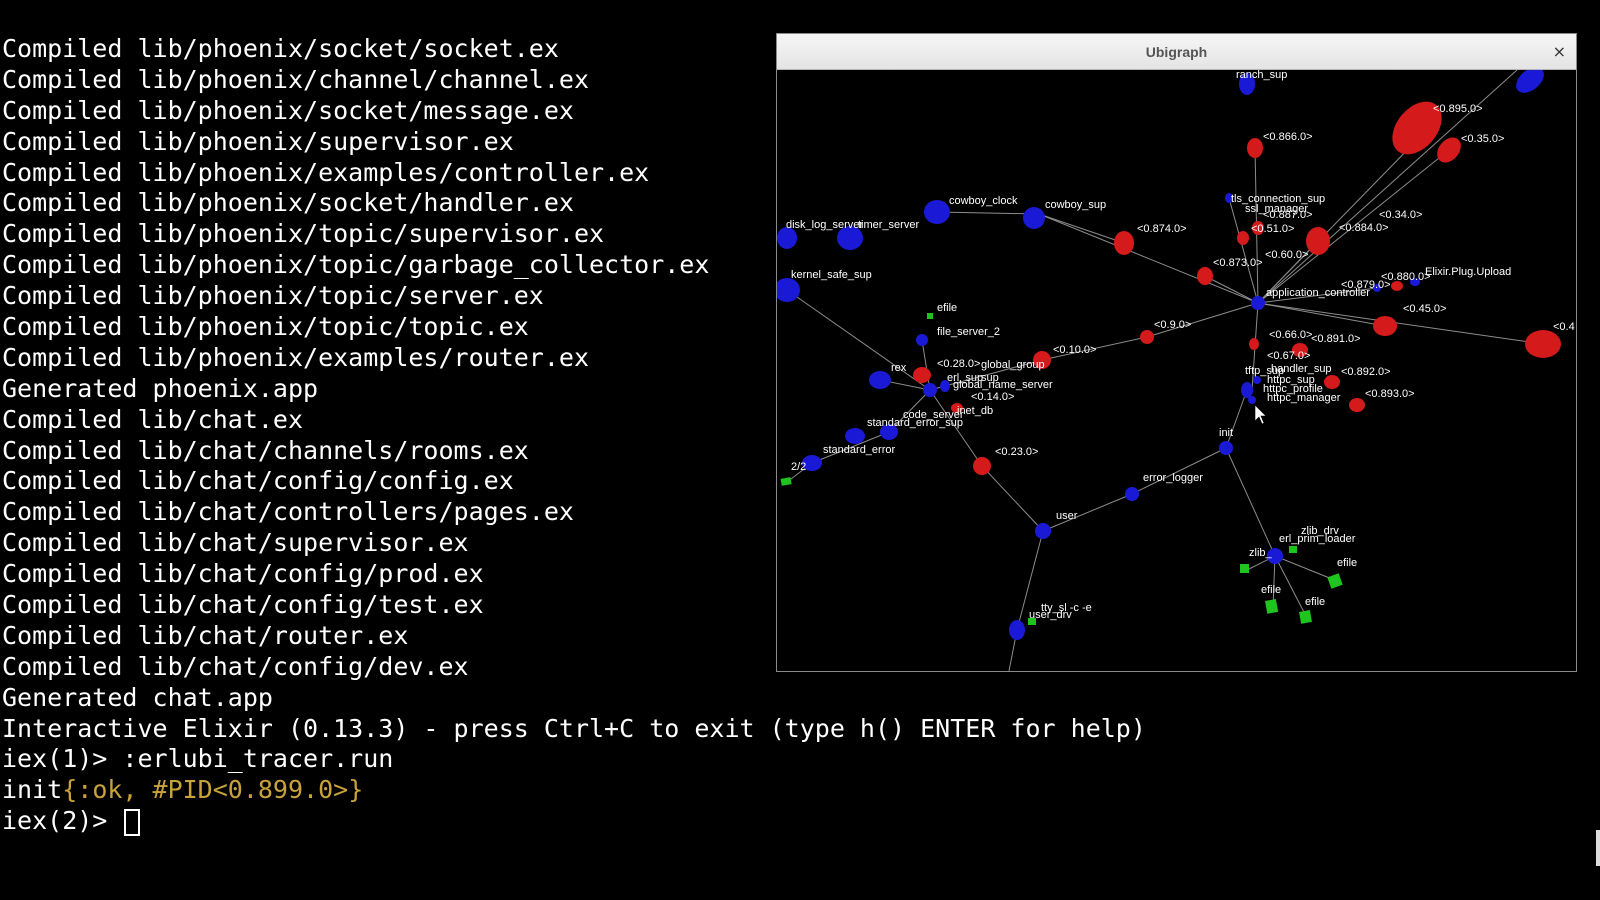 The image size is (1600, 900). Describe the element at coordinates (1067, 516) in the screenshot. I see `node-label: user` at that location.